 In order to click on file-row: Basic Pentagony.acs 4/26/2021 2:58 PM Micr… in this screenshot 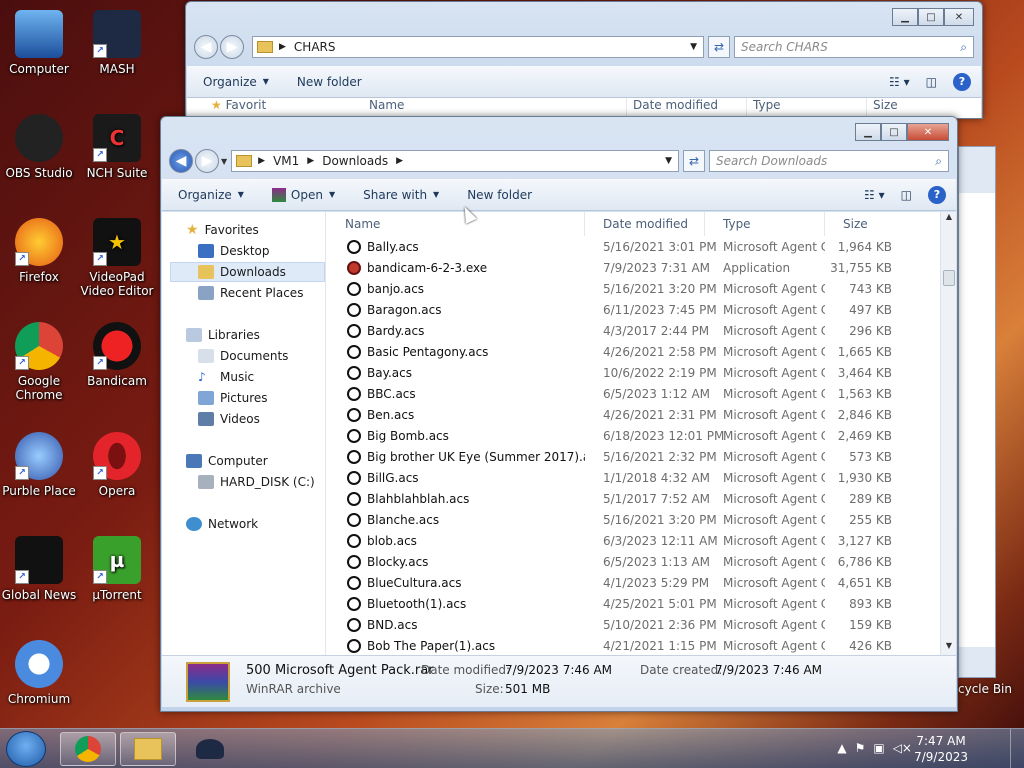, I will do `click(633, 351)`.